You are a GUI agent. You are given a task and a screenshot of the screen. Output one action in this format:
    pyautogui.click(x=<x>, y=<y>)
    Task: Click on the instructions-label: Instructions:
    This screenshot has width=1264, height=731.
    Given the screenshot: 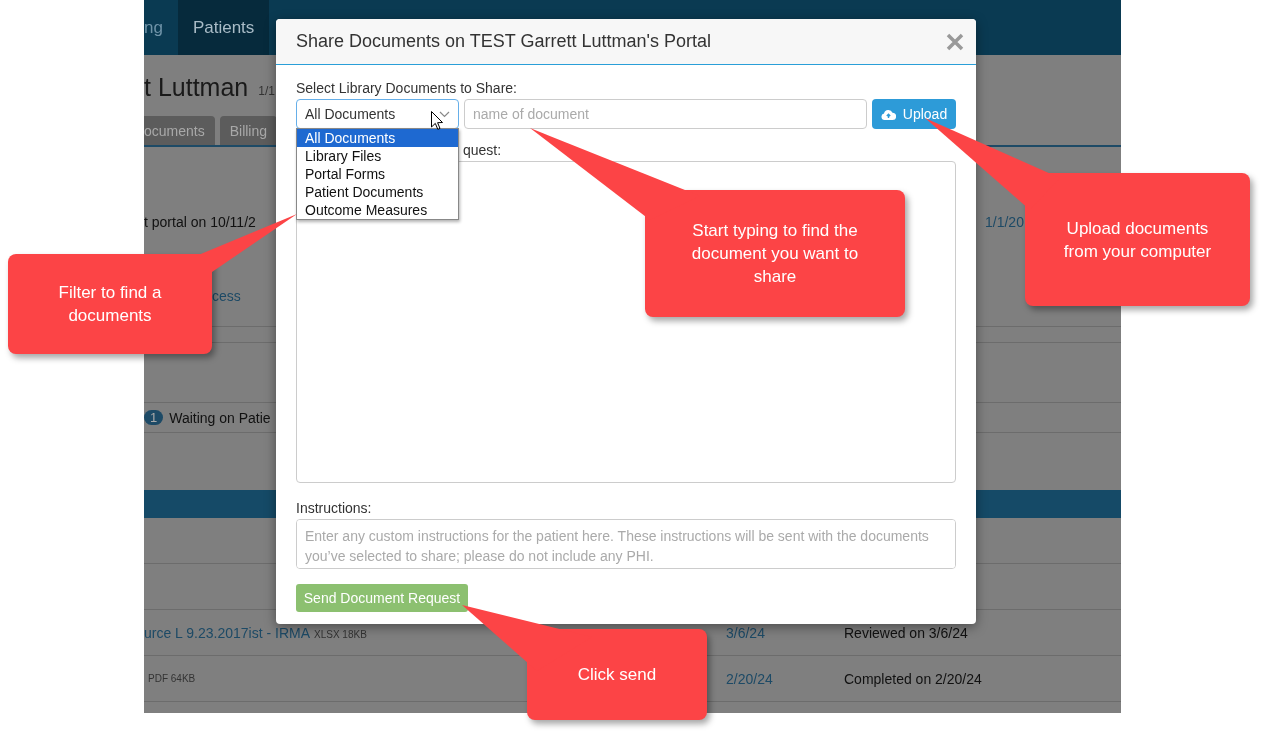 What is the action you would take?
    pyautogui.click(x=334, y=508)
    